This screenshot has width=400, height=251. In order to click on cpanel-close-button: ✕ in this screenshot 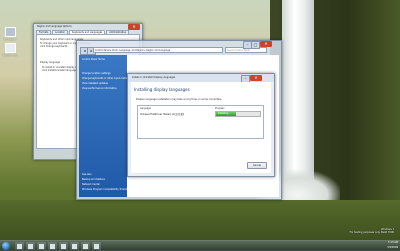, I will do `click(266, 44)`.